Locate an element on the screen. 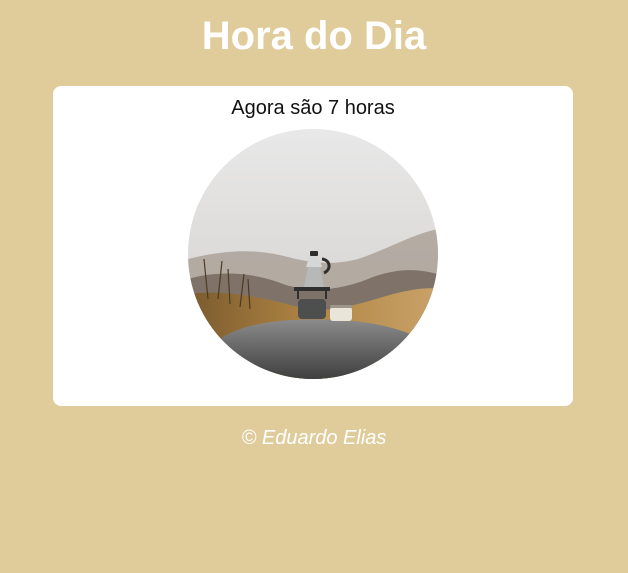 This screenshot has height=573, width=628. footer-copyright: © Eduardo Elias is located at coordinates (314, 438).